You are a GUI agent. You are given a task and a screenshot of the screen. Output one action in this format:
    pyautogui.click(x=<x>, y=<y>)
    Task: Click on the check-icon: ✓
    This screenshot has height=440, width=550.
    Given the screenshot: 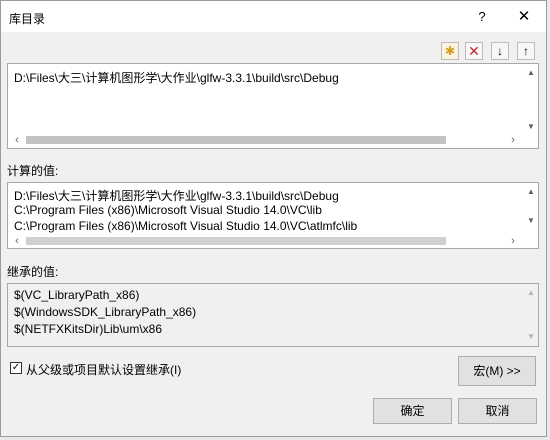 What is the action you would take?
    pyautogui.click(x=16, y=367)
    